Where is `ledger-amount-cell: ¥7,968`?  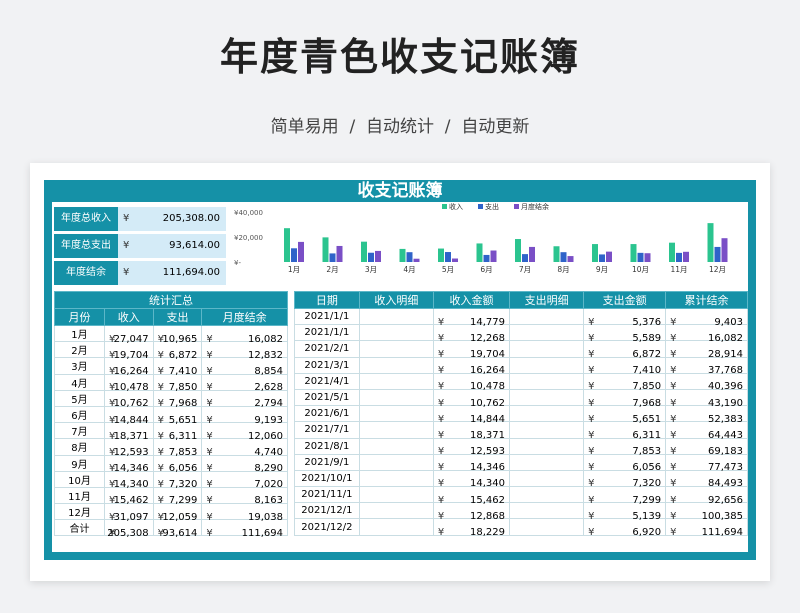 ledger-amount-cell: ¥7,968 is located at coordinates (625, 398).